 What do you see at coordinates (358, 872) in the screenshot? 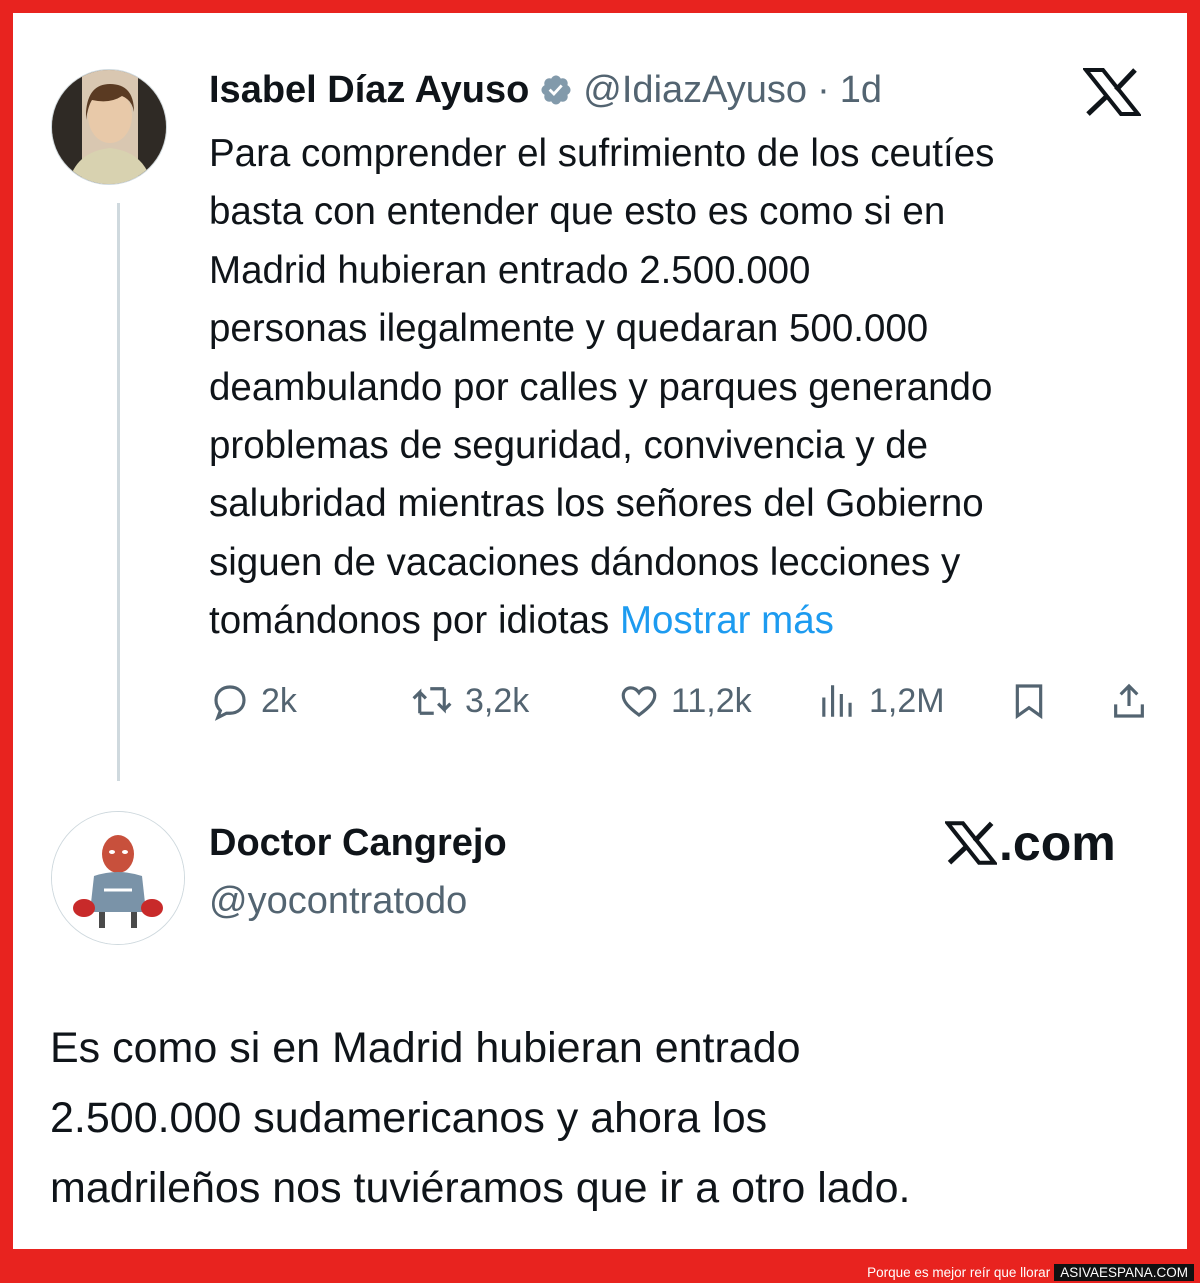
I see `reply-header: Doctor Cangrejo @yocontratodo` at bounding box center [358, 872].